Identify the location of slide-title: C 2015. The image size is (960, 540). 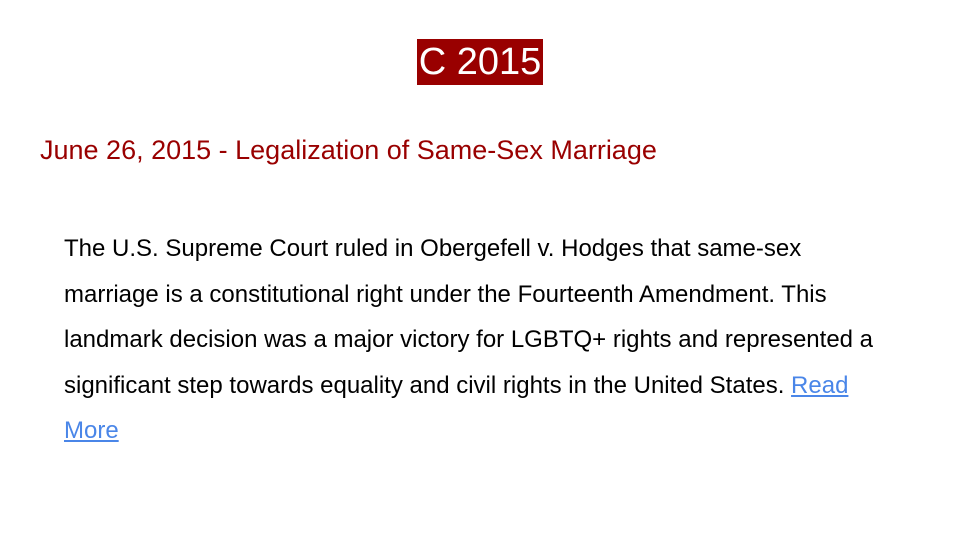
(480, 62).